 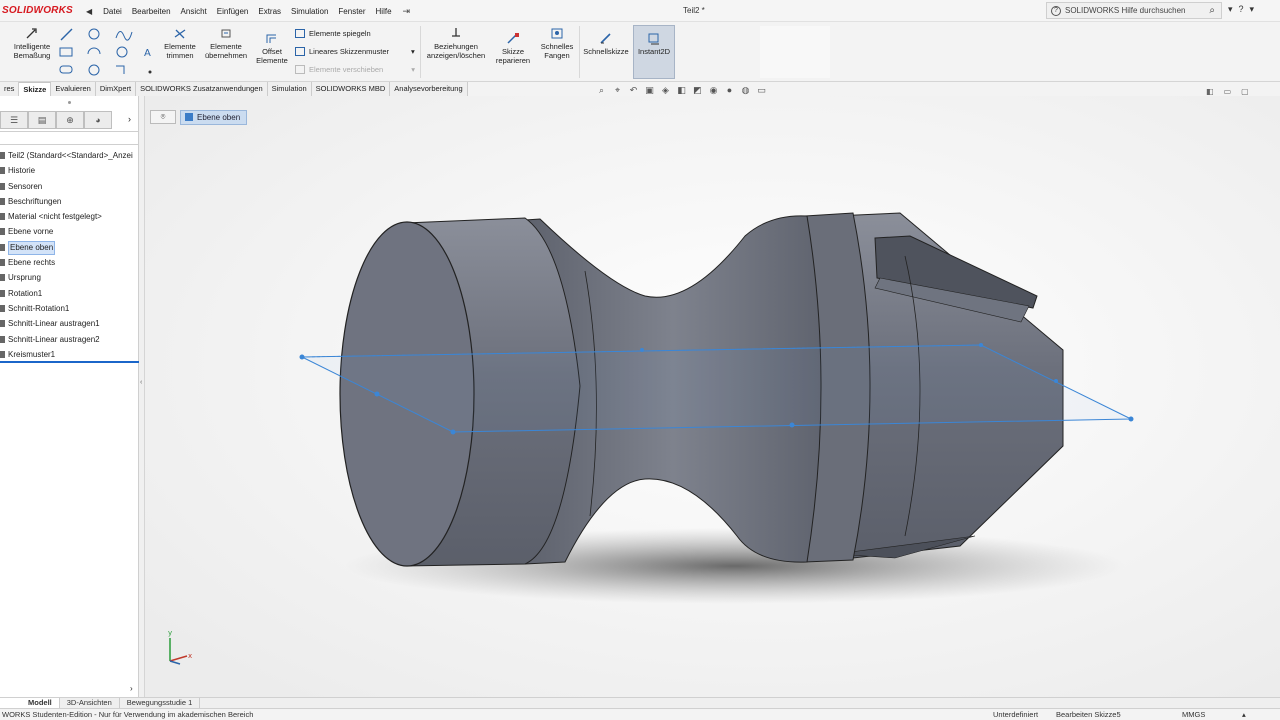 I want to click on menu-fenster: Fenster, so click(x=351, y=11).